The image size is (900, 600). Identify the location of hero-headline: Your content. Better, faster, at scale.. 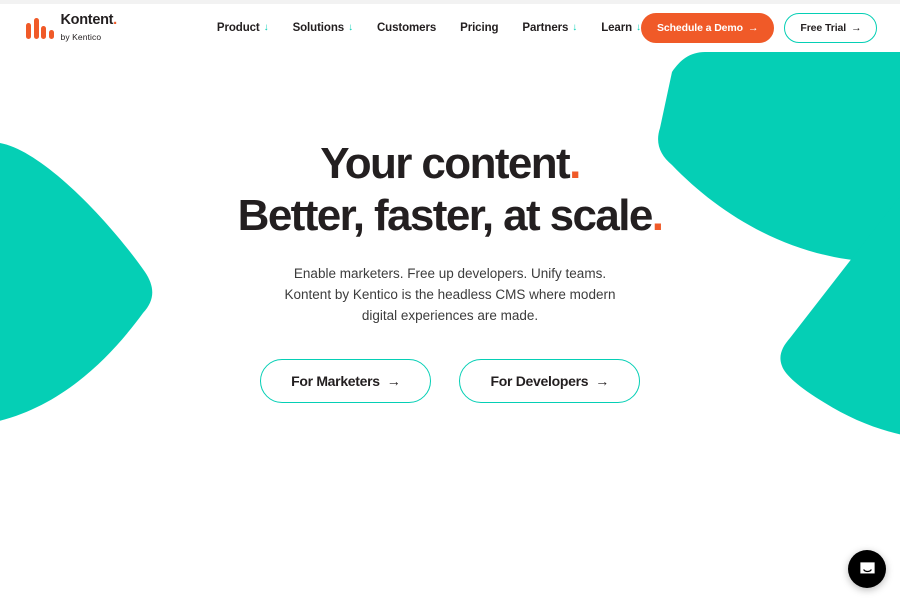
(450, 189).